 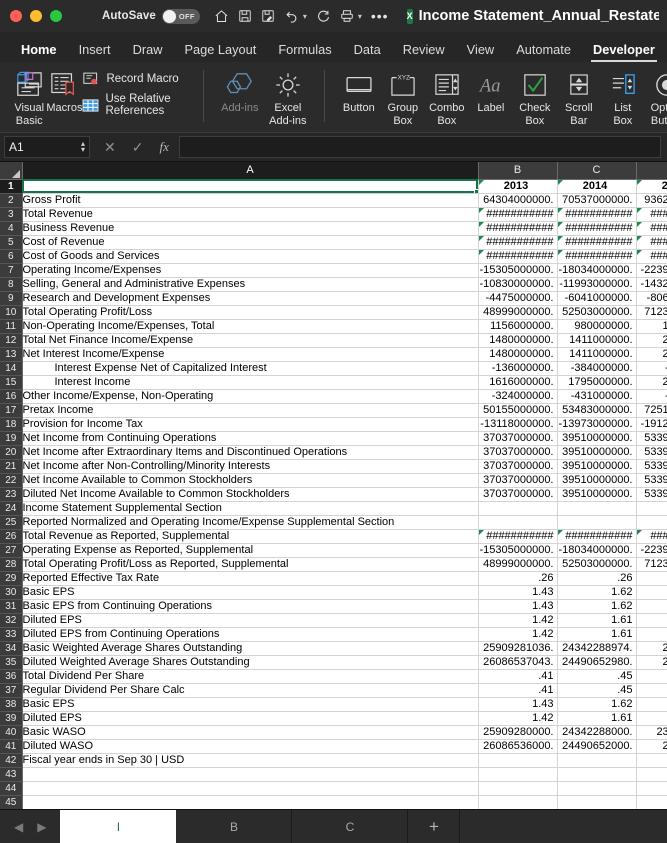 What do you see at coordinates (623, 96) in the screenshot?
I see `form-control-list-box: List Box` at bounding box center [623, 96].